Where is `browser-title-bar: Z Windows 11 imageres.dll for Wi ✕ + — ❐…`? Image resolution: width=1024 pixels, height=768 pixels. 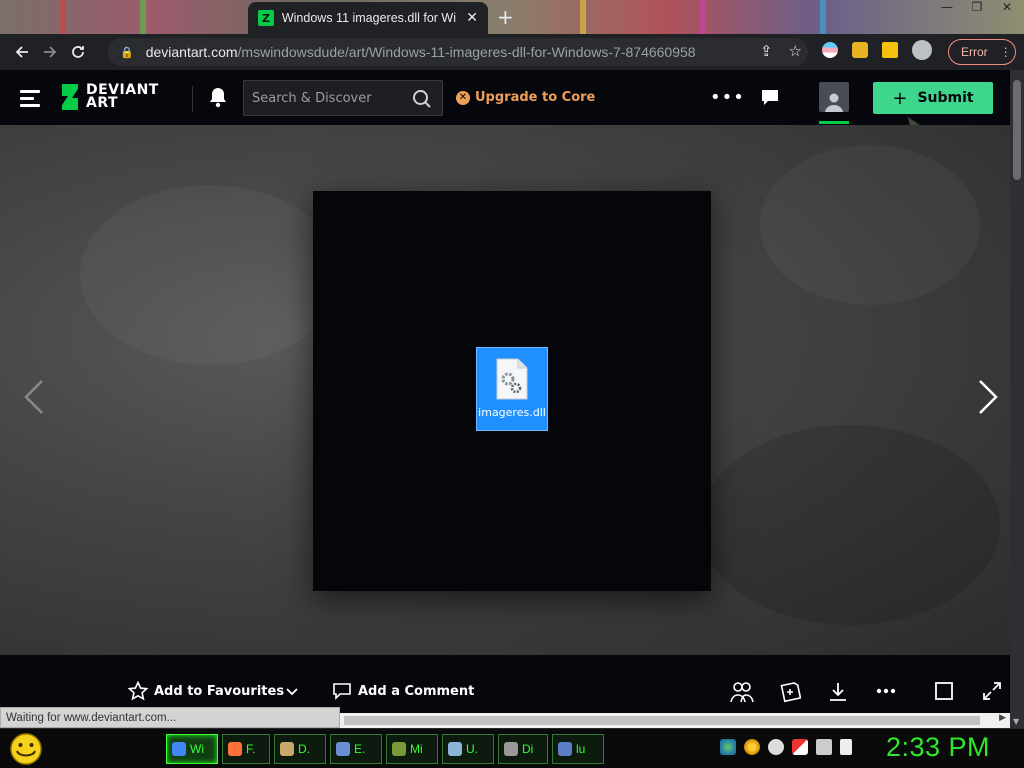
browser-title-bar: Z Windows 11 imageres.dll for Wi ✕ + — ❐… is located at coordinates (512, 17).